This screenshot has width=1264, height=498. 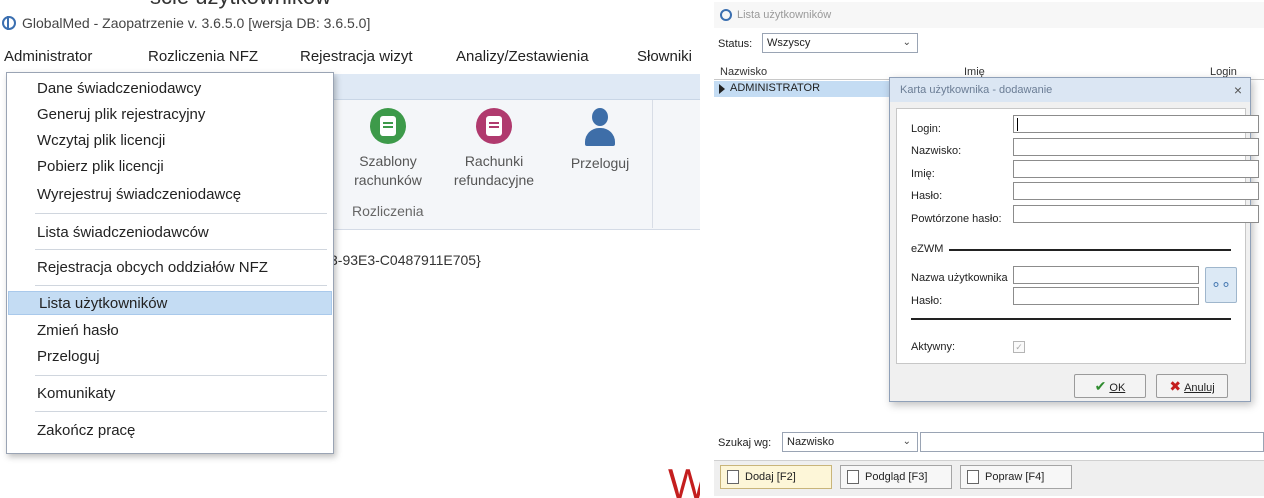 What do you see at coordinates (652, 164) in the screenshot?
I see `ribbon-separator` at bounding box center [652, 164].